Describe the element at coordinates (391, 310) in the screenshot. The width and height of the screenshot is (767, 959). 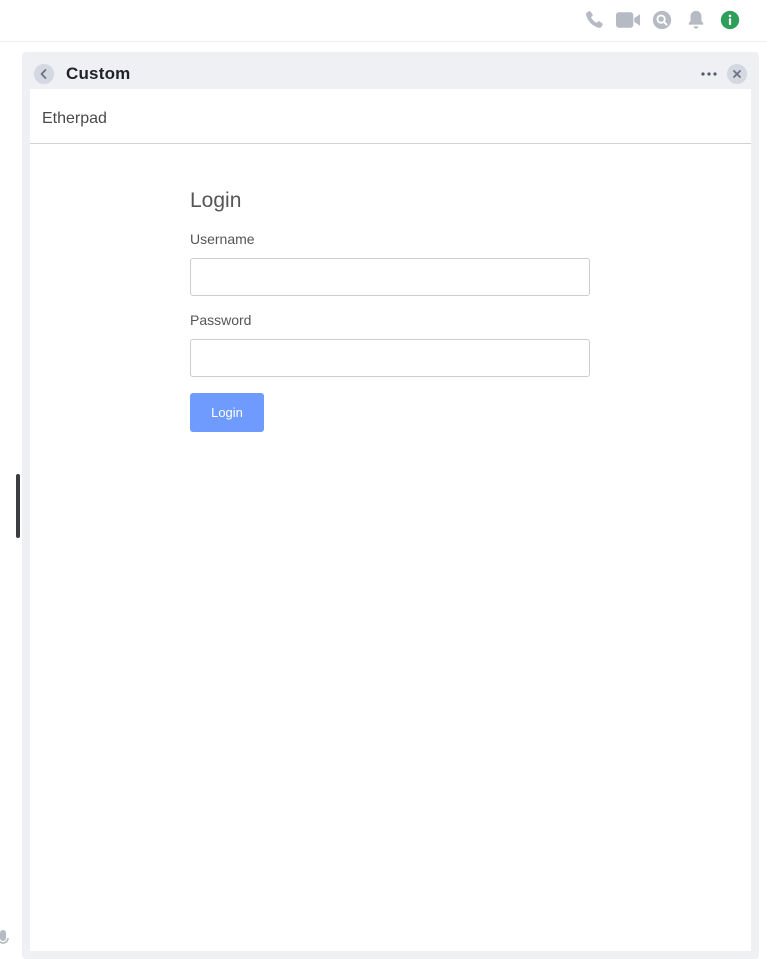
I see `login-form: Login Username Password Login` at that location.